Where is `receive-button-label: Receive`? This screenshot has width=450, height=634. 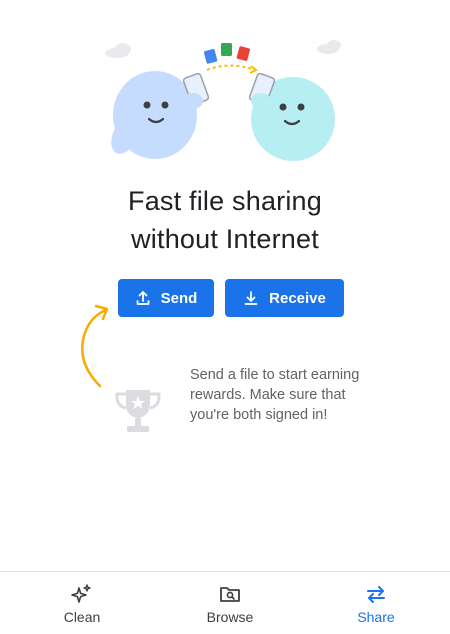 receive-button-label: Receive is located at coordinates (297, 298).